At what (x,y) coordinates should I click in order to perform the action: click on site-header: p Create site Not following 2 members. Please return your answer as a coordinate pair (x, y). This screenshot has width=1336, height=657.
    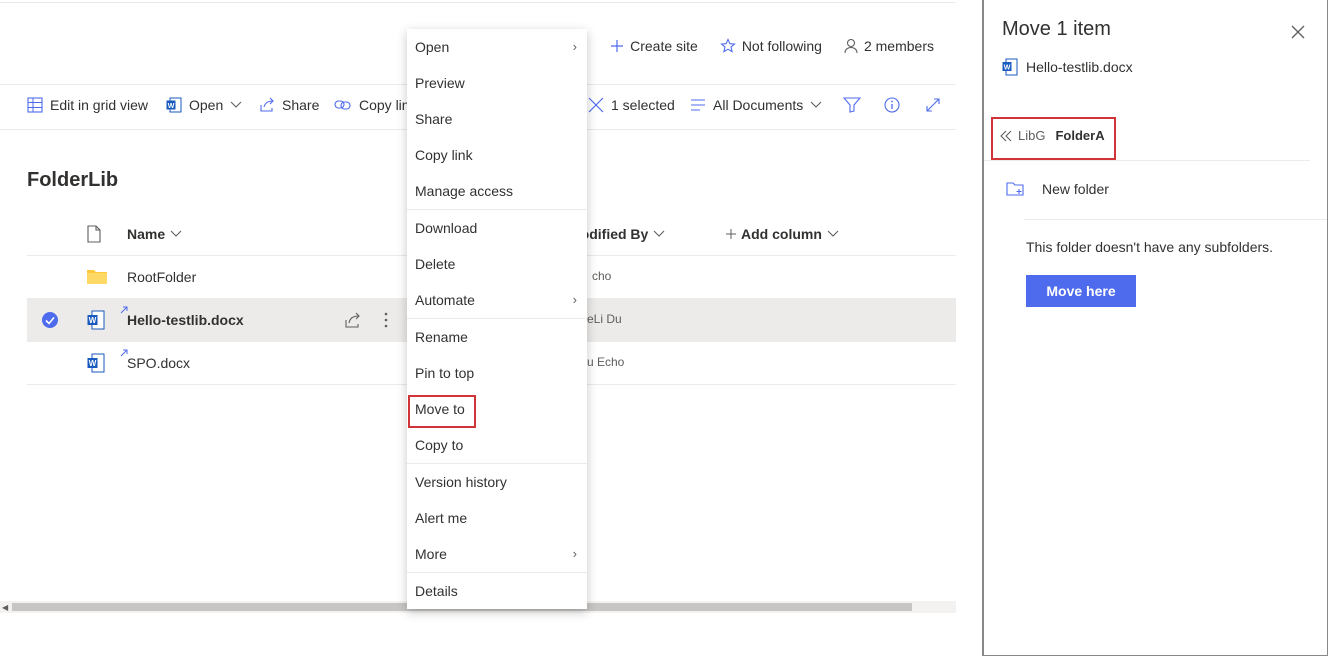
    Looking at the image, I should click on (754, 46).